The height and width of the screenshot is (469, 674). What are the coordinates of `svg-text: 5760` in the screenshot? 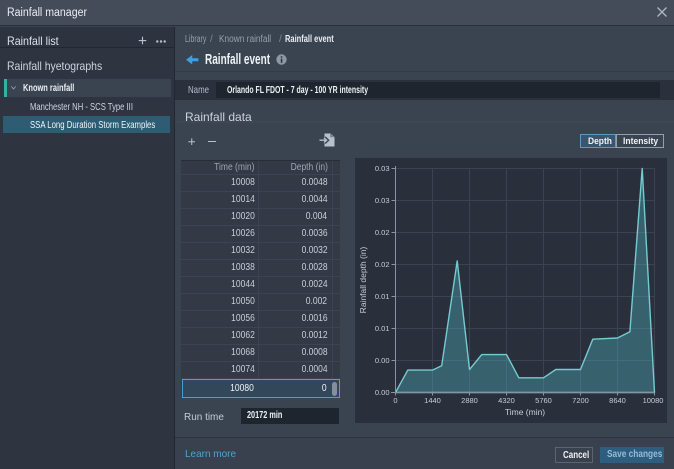 It's located at (543, 400).